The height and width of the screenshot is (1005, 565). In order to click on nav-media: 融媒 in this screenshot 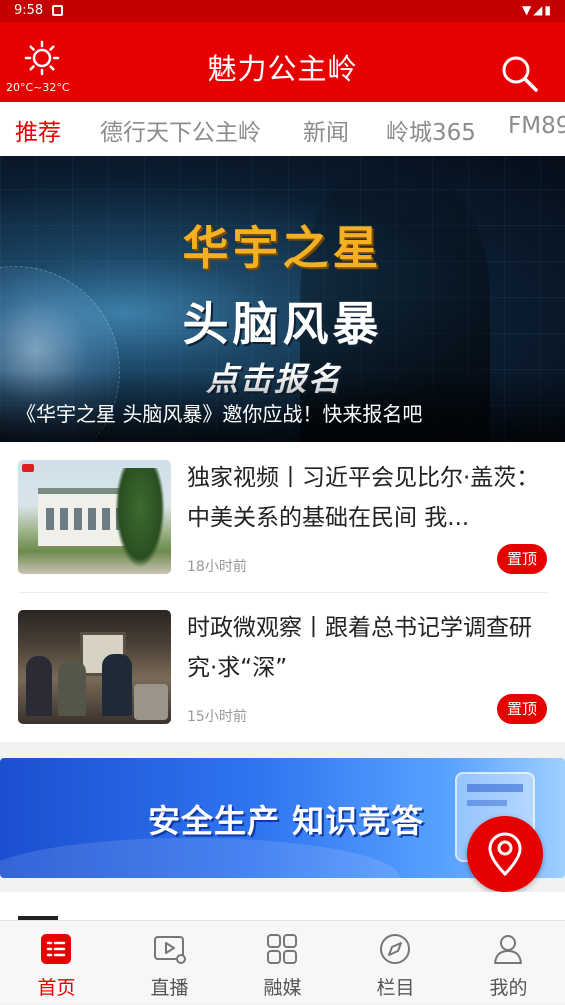, I will do `click(282, 963)`.